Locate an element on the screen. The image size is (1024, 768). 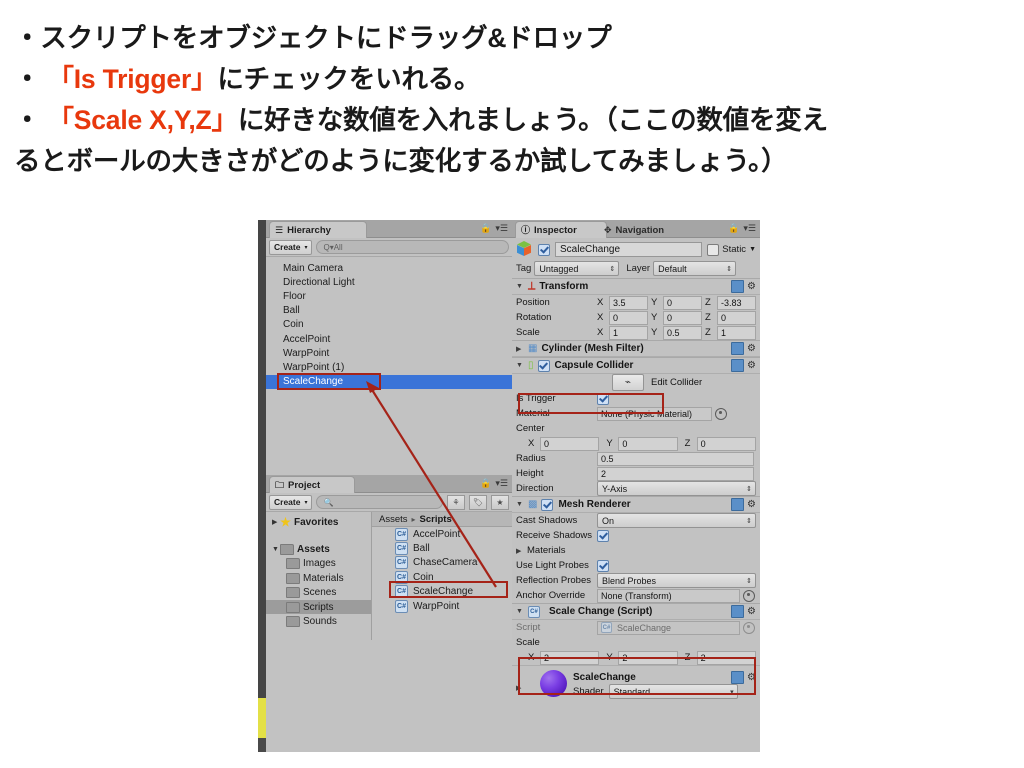
layer-dropdown: Default ⇕ is located at coordinates (695, 268).